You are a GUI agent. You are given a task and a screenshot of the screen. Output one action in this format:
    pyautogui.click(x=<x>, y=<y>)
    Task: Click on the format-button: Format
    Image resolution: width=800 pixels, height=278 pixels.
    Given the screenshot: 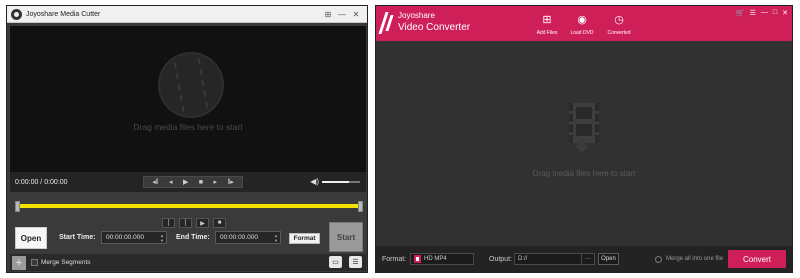 What is the action you would take?
    pyautogui.click(x=304, y=238)
    